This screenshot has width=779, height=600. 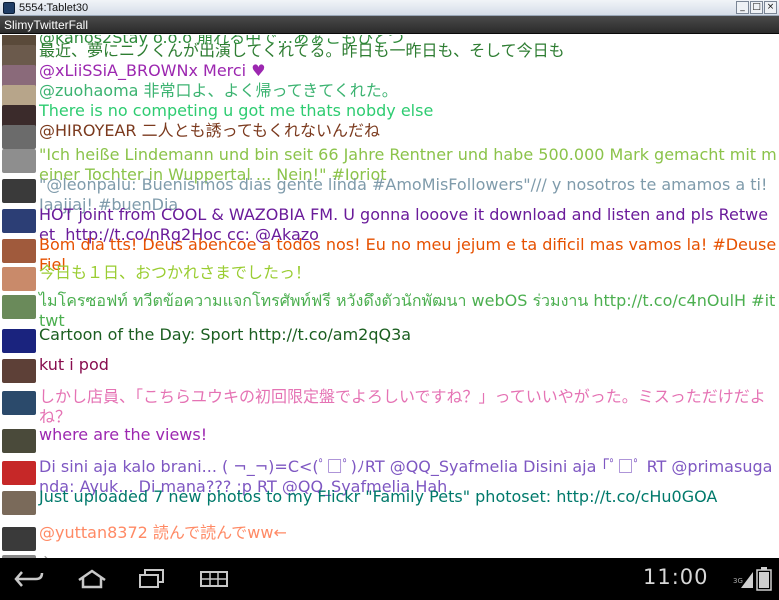 I want to click on maximize-button: □, so click(x=756, y=7).